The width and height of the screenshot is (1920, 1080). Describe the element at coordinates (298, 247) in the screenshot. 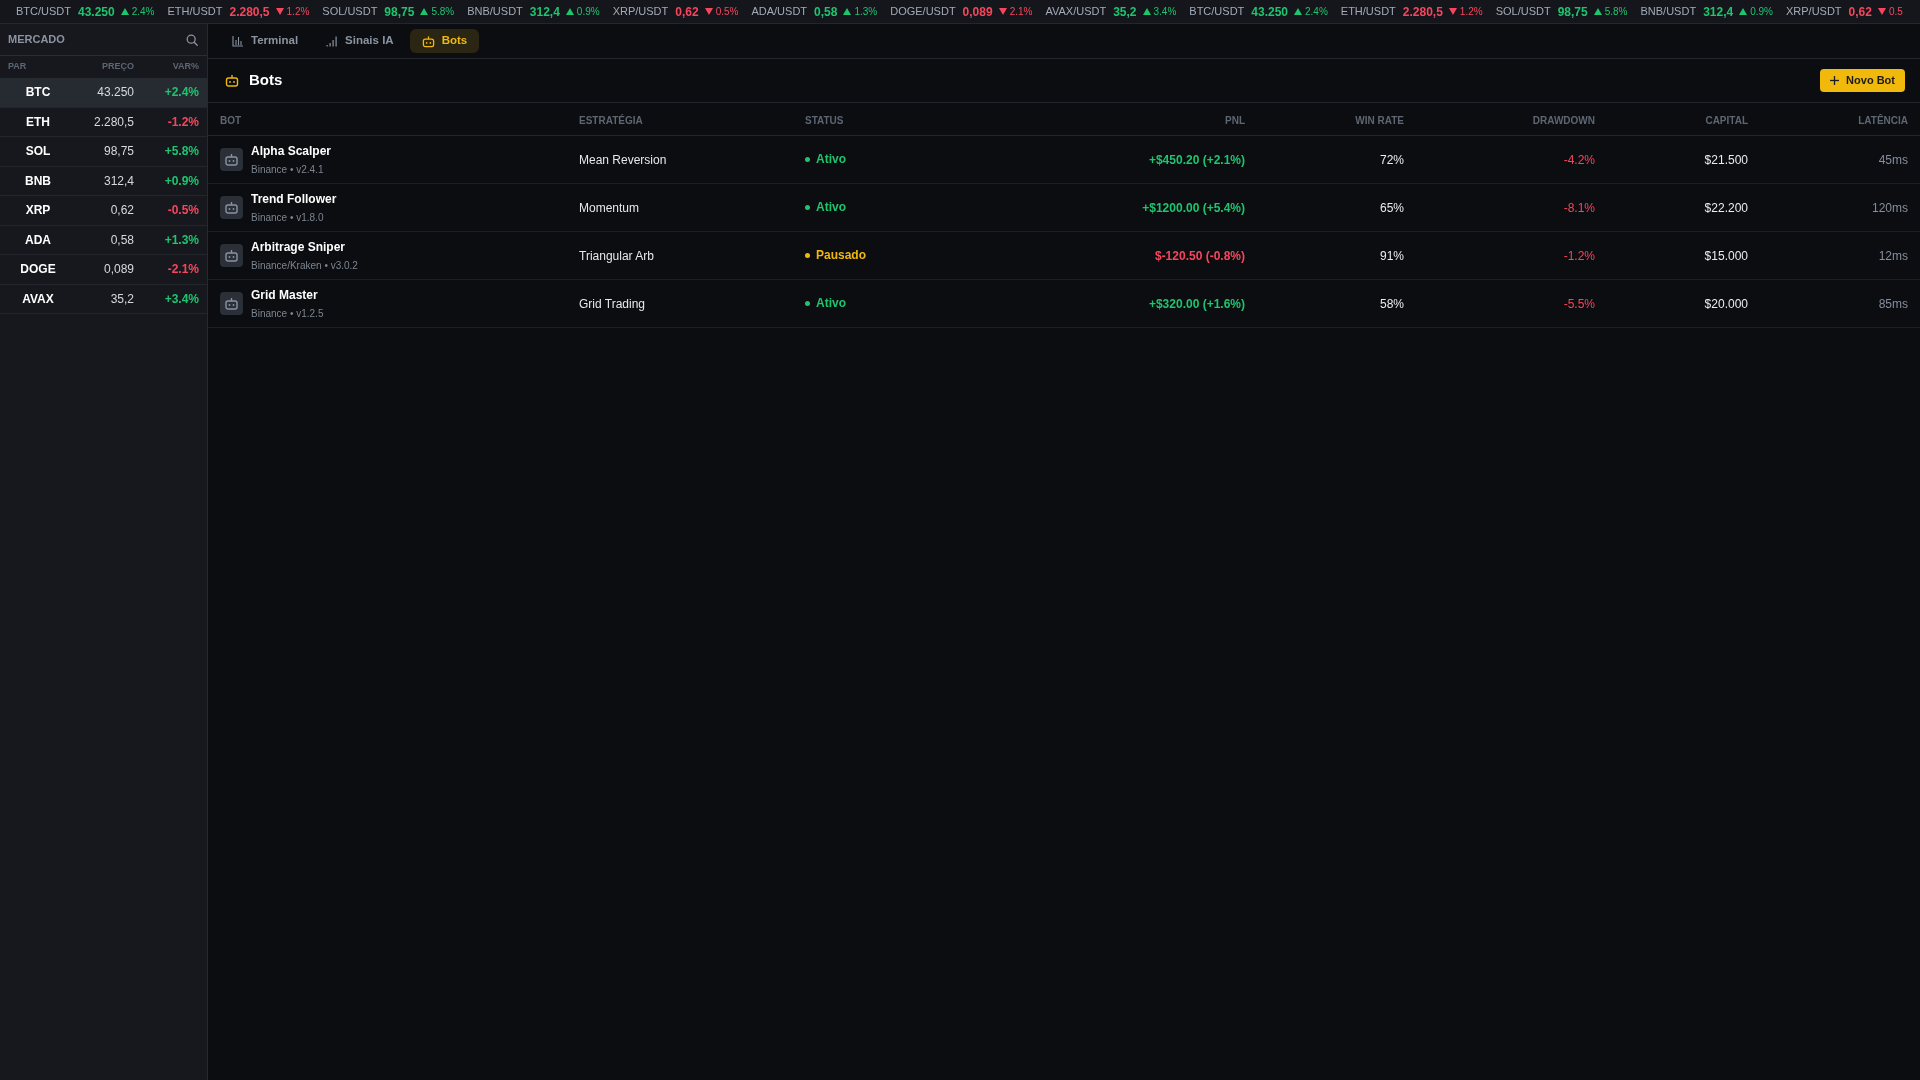

I see `bot-name: Arbitrage Sniper` at that location.